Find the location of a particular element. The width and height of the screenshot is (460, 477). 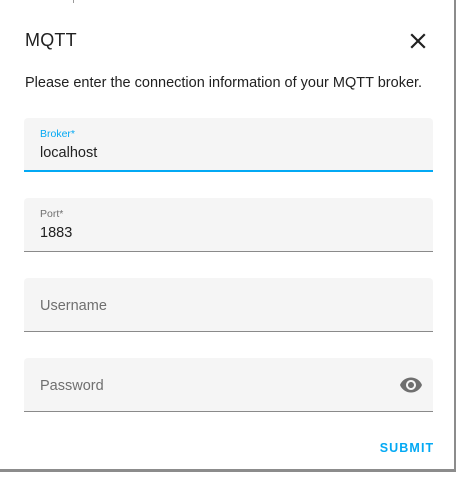

username-input is located at coordinates (210, 306).